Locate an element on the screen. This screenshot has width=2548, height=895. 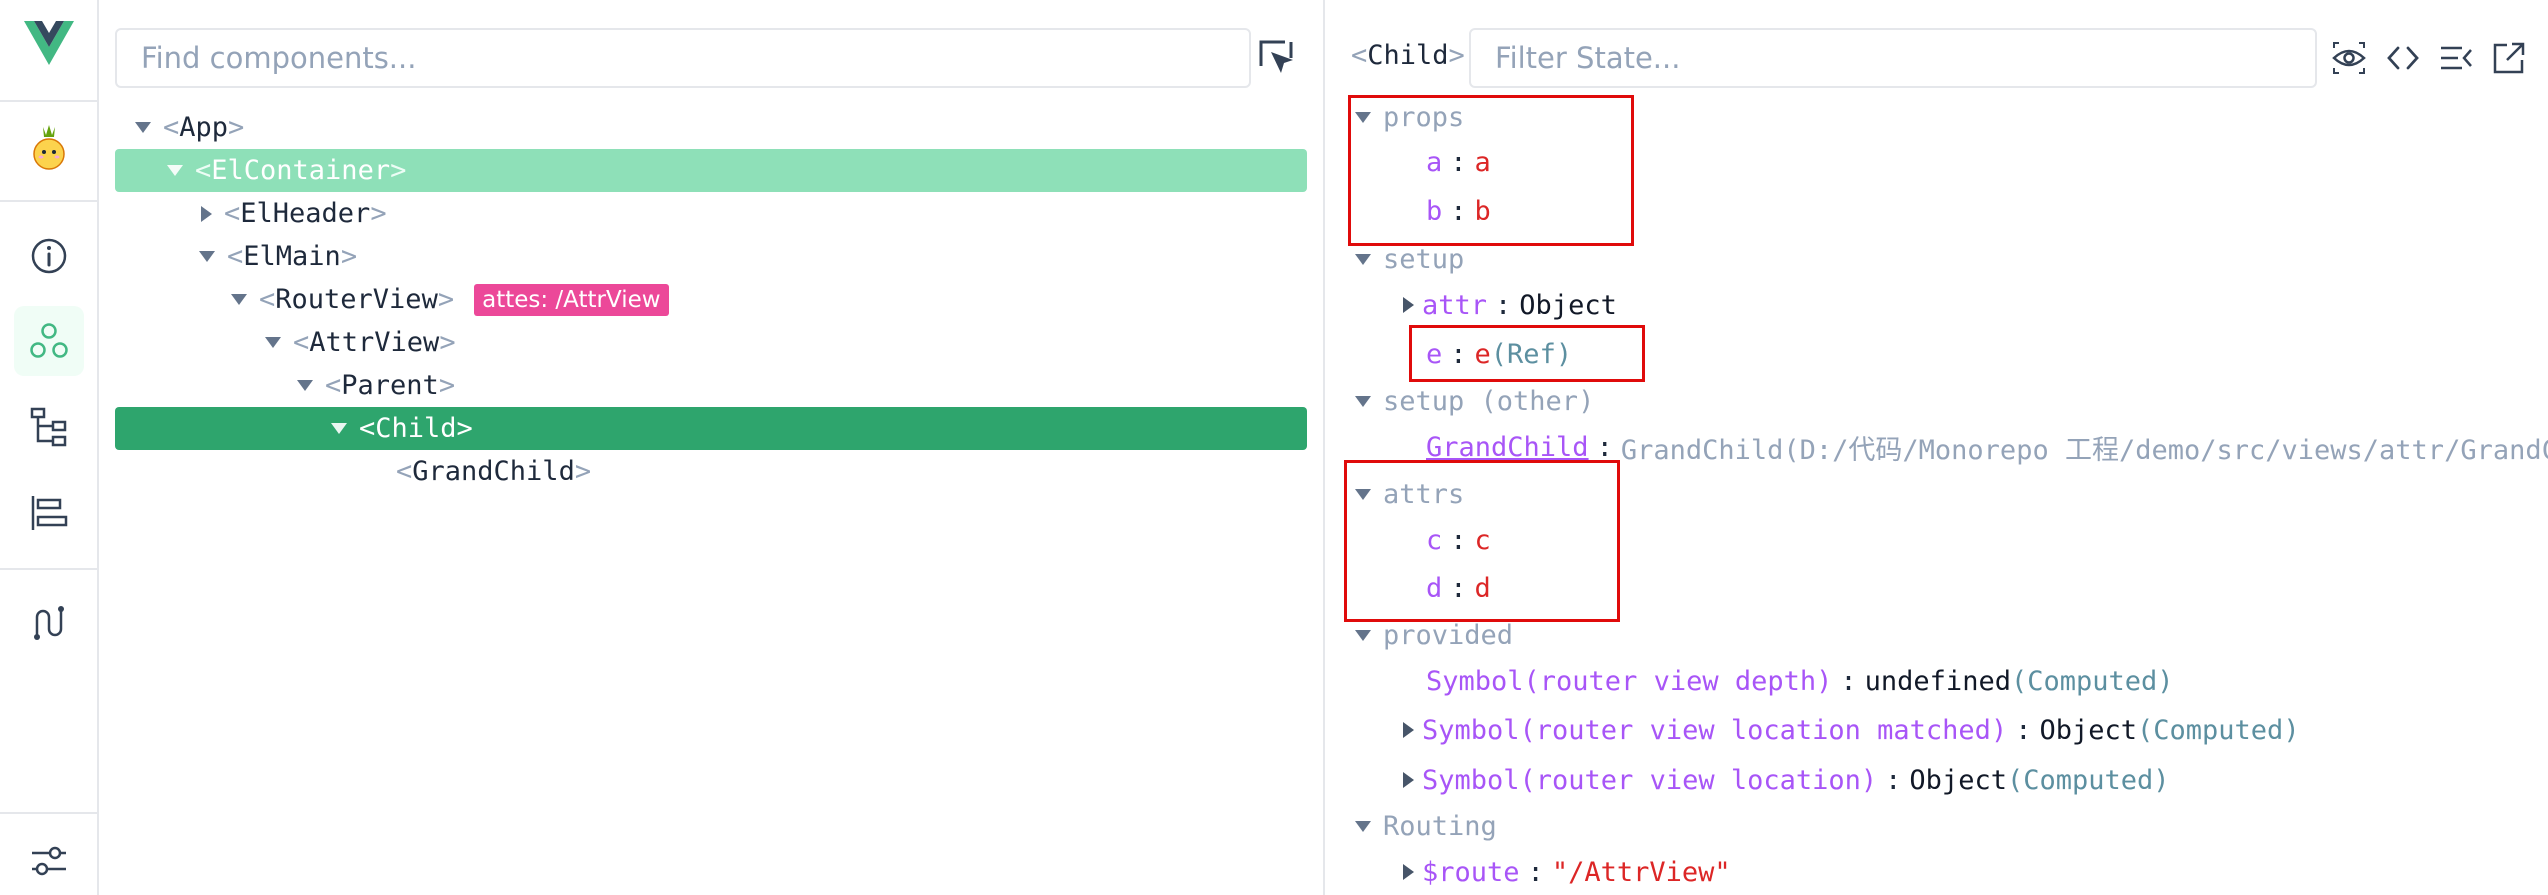
pick-element-icon is located at coordinates (1277, 58).